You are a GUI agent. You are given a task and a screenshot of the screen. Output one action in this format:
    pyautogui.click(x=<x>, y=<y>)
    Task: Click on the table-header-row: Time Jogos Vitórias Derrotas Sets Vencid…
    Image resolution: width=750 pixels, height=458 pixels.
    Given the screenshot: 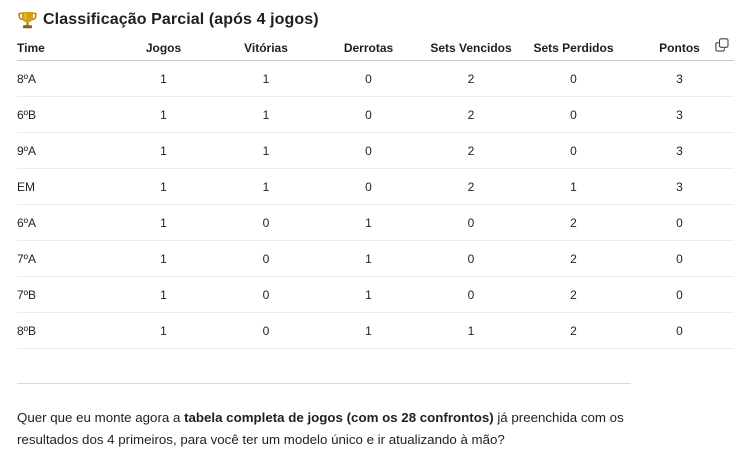 What is the action you would take?
    pyautogui.click(x=375, y=48)
    